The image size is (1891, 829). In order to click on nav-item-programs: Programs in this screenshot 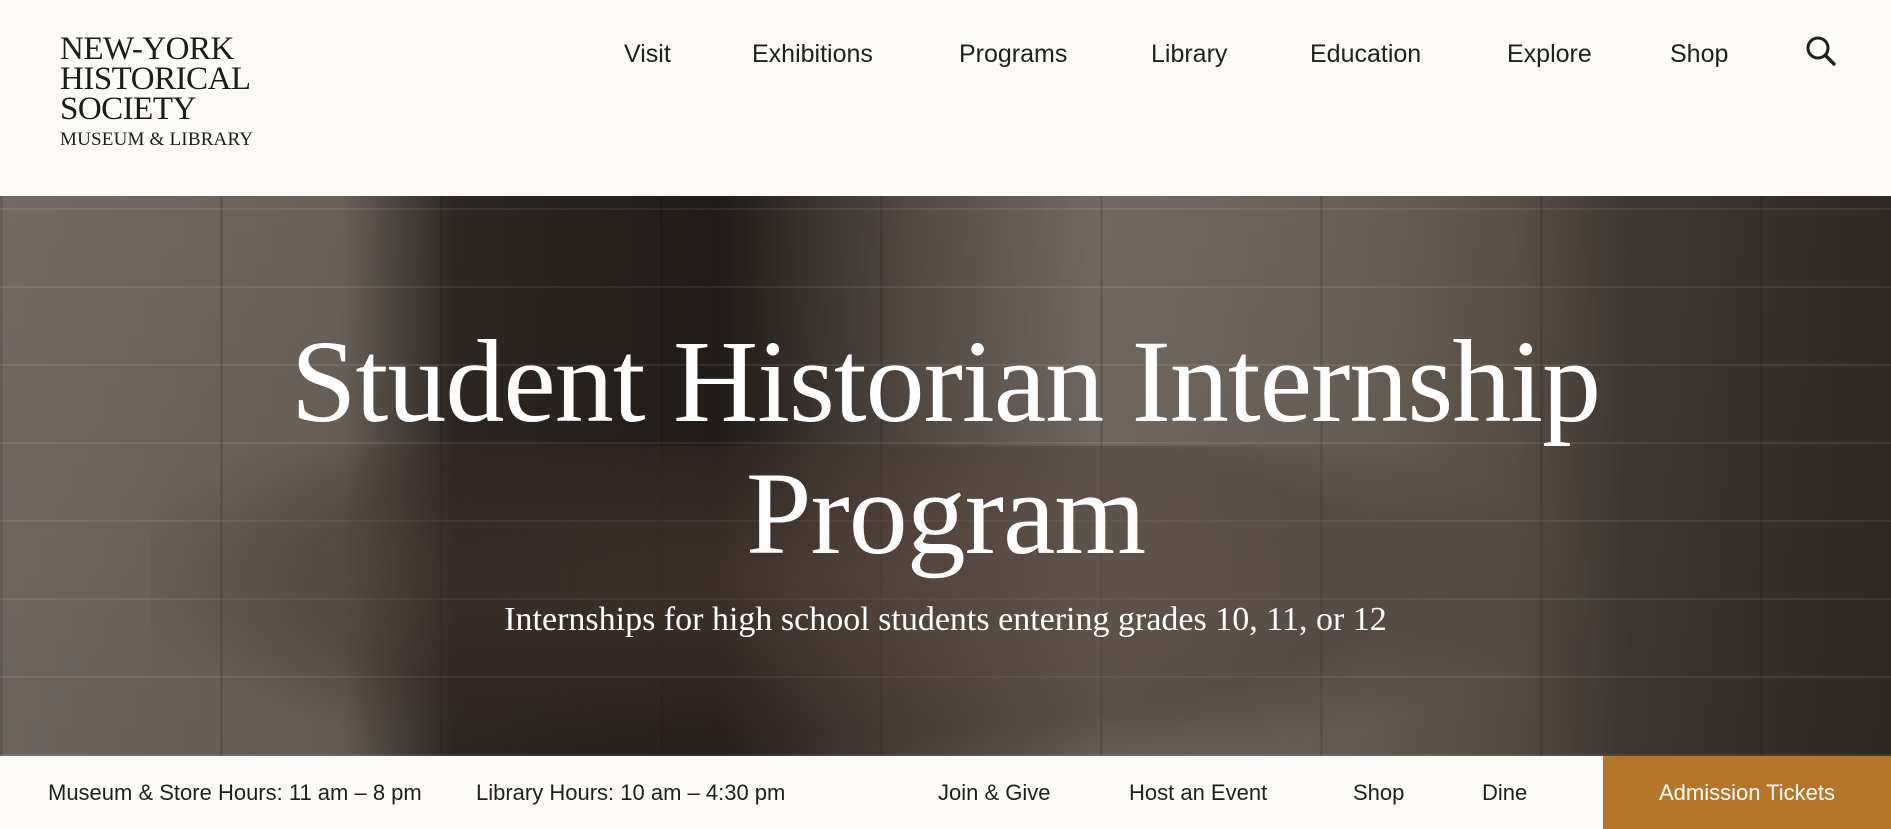, I will do `click(1013, 54)`.